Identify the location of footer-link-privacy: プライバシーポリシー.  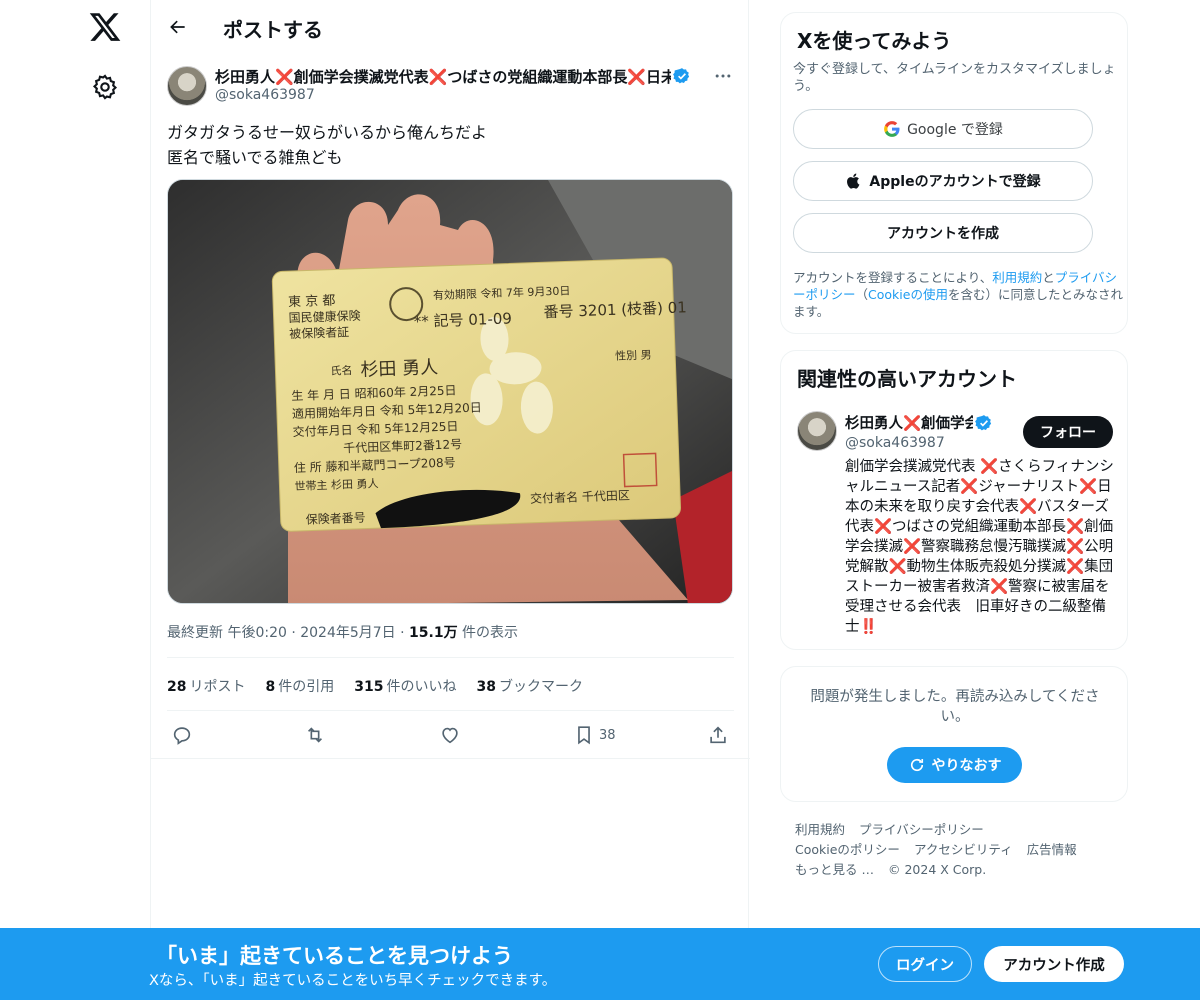
(921, 830).